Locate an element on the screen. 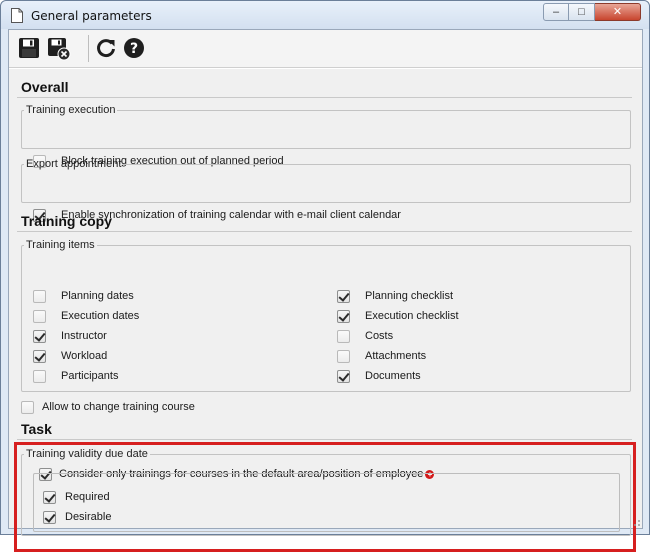 Image resolution: width=650 pixels, height=552 pixels. refresh-button is located at coordinates (106, 48).